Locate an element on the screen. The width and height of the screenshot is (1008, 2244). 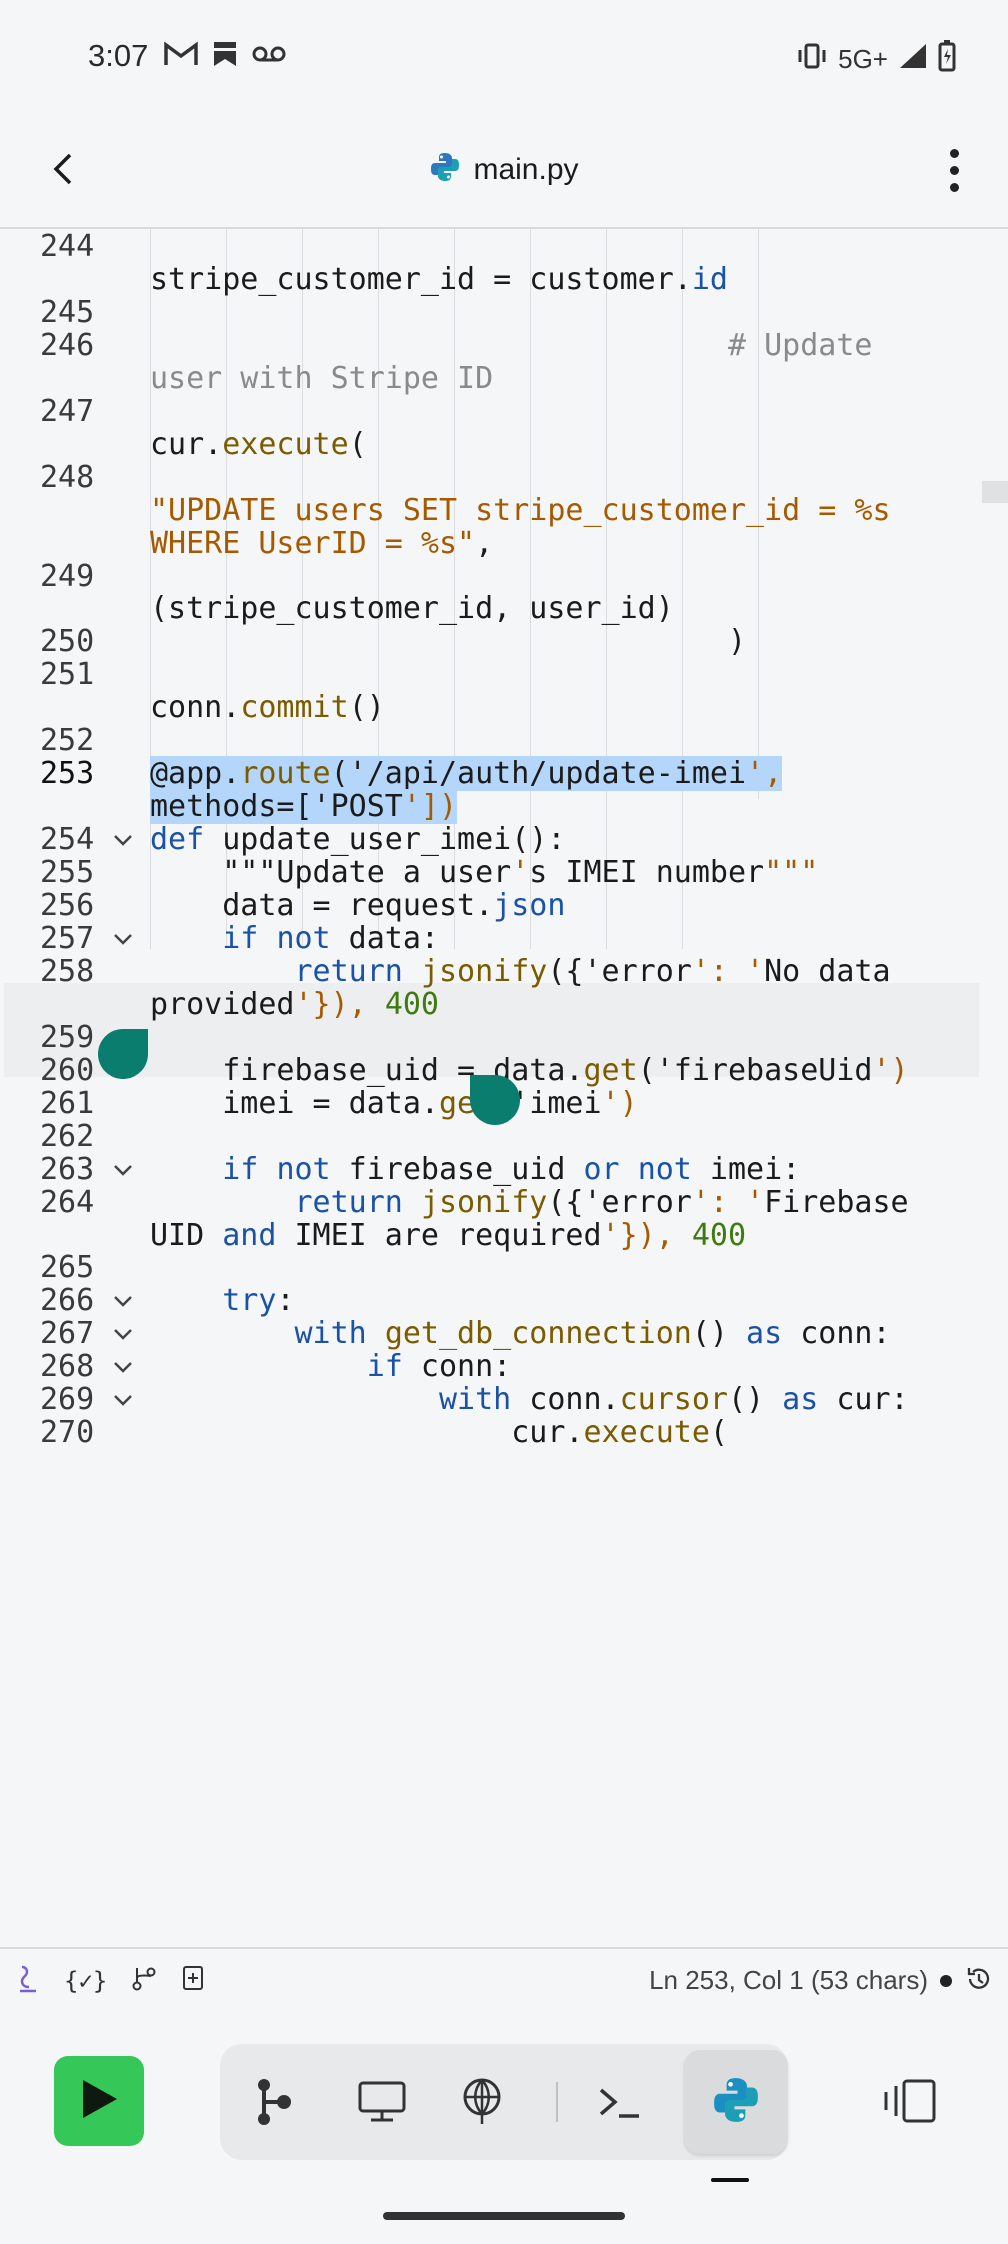
code-line: 270 cur.execute( is located at coordinates (504, 1433).